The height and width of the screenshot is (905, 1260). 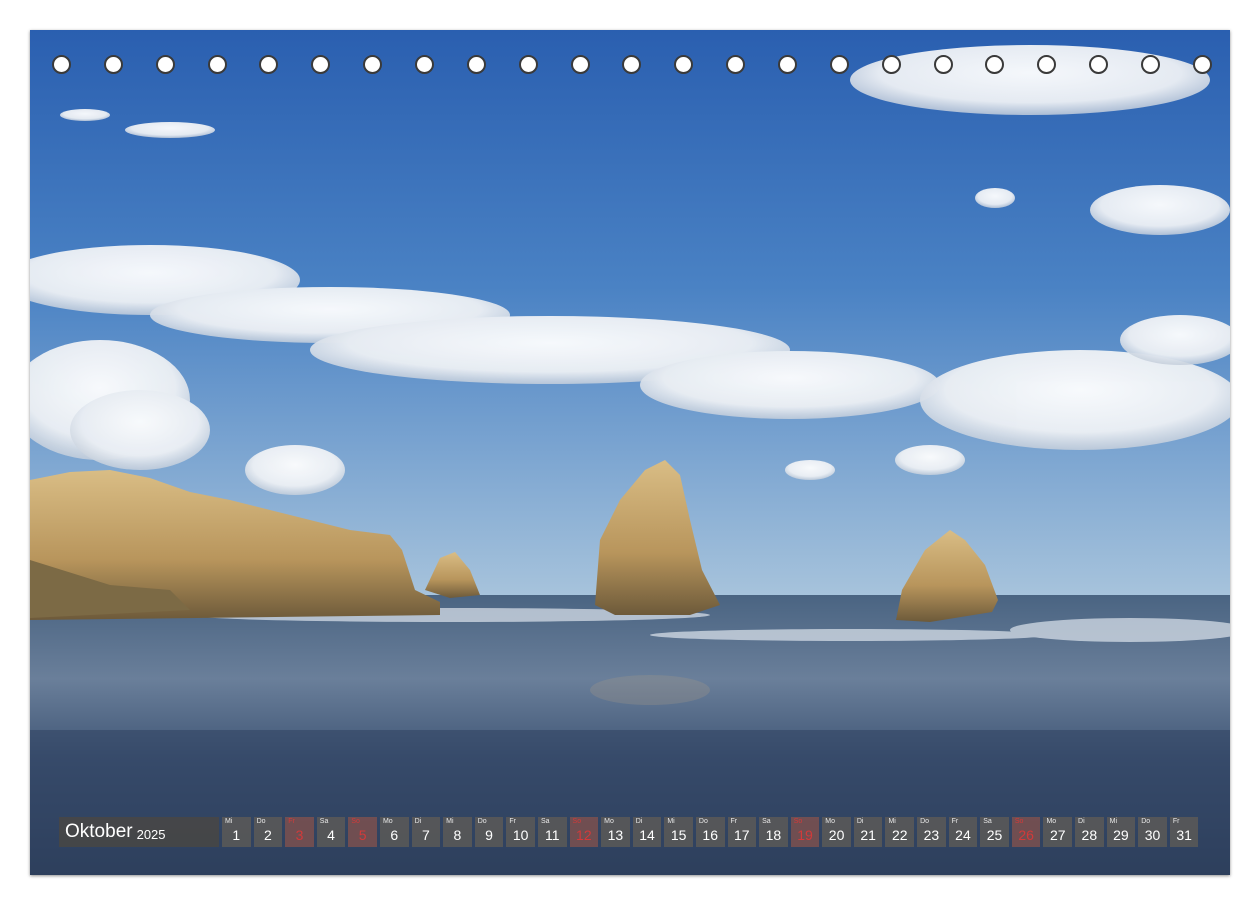 I want to click on day-number: 29, so click(x=1121, y=835).